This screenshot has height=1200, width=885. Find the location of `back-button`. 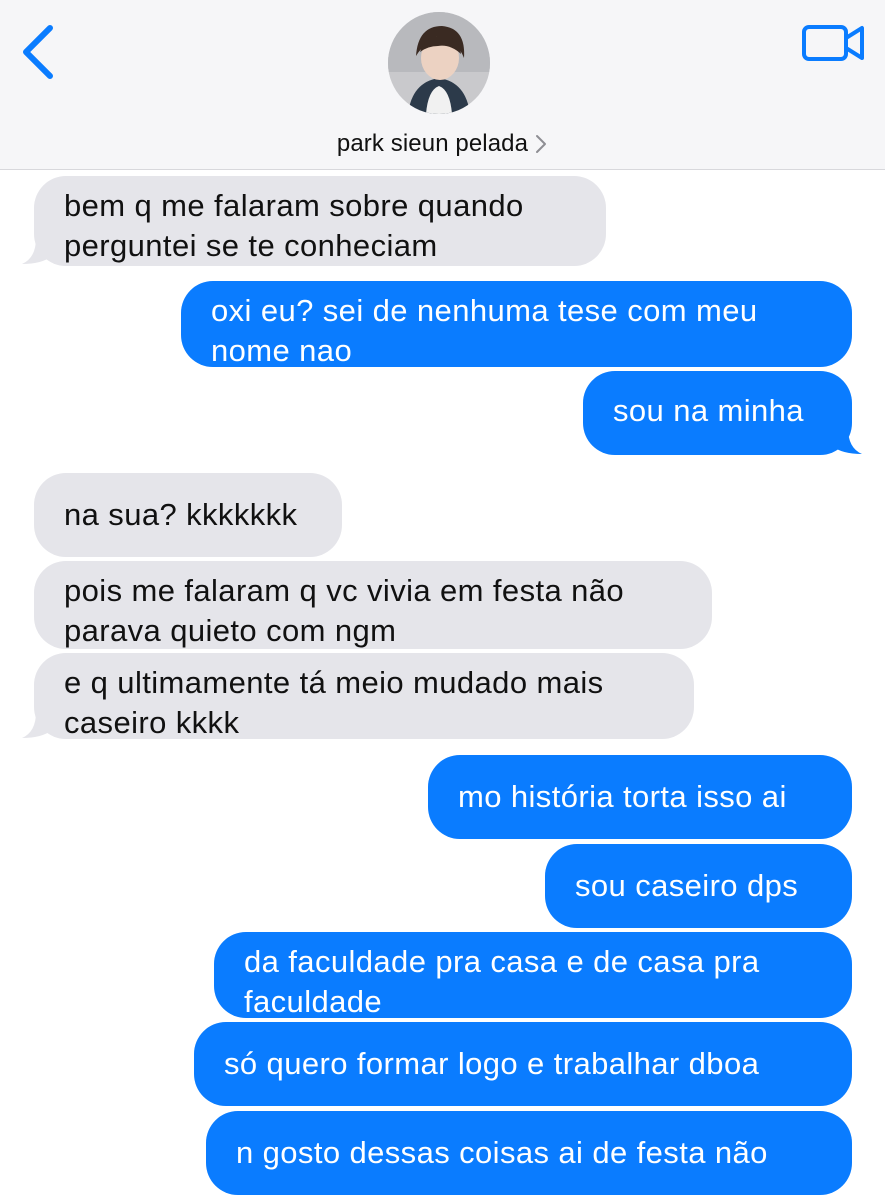

back-button is located at coordinates (39, 52).